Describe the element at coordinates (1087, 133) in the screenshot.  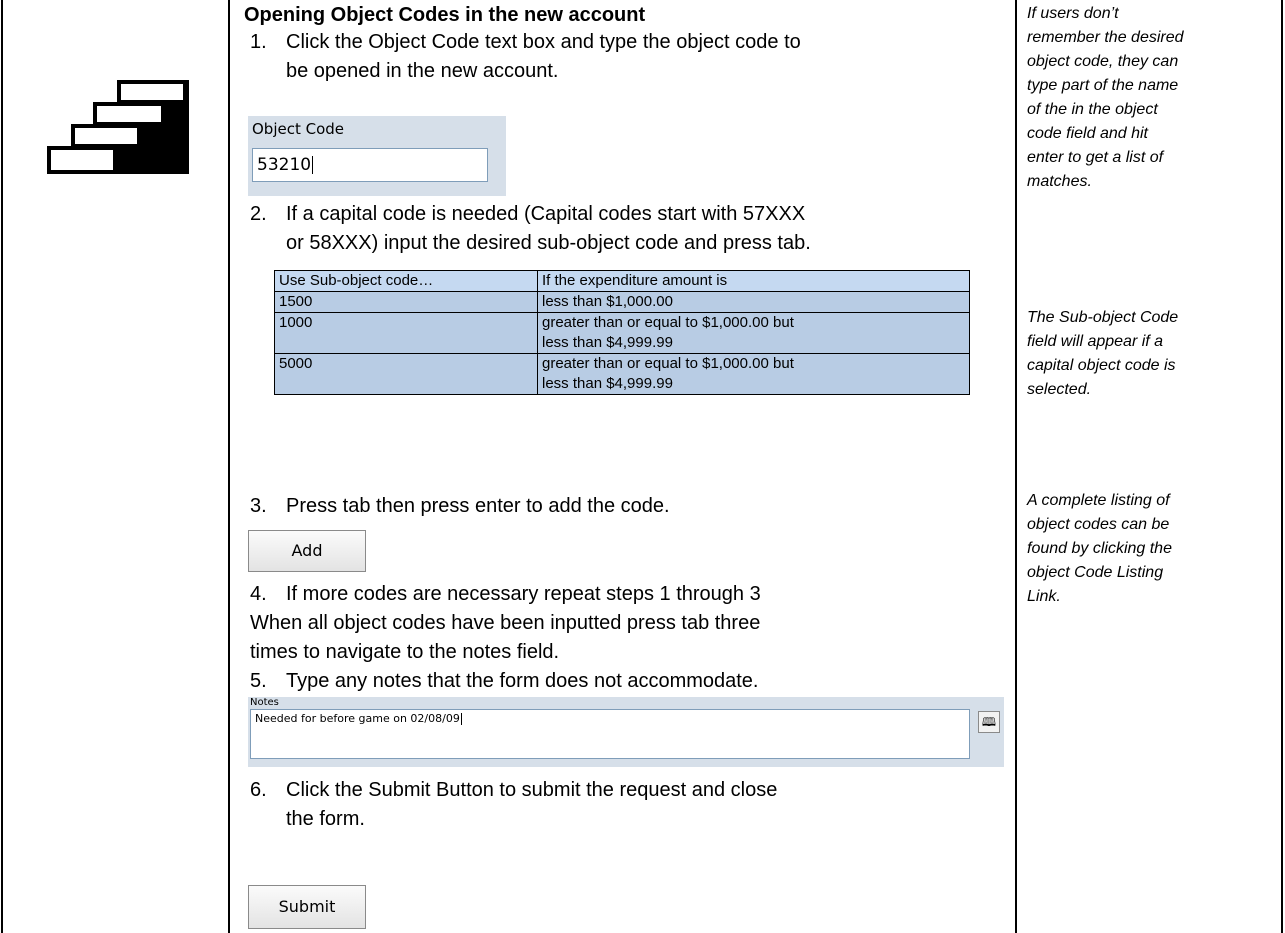
I see `note-line: code field and hit` at that location.